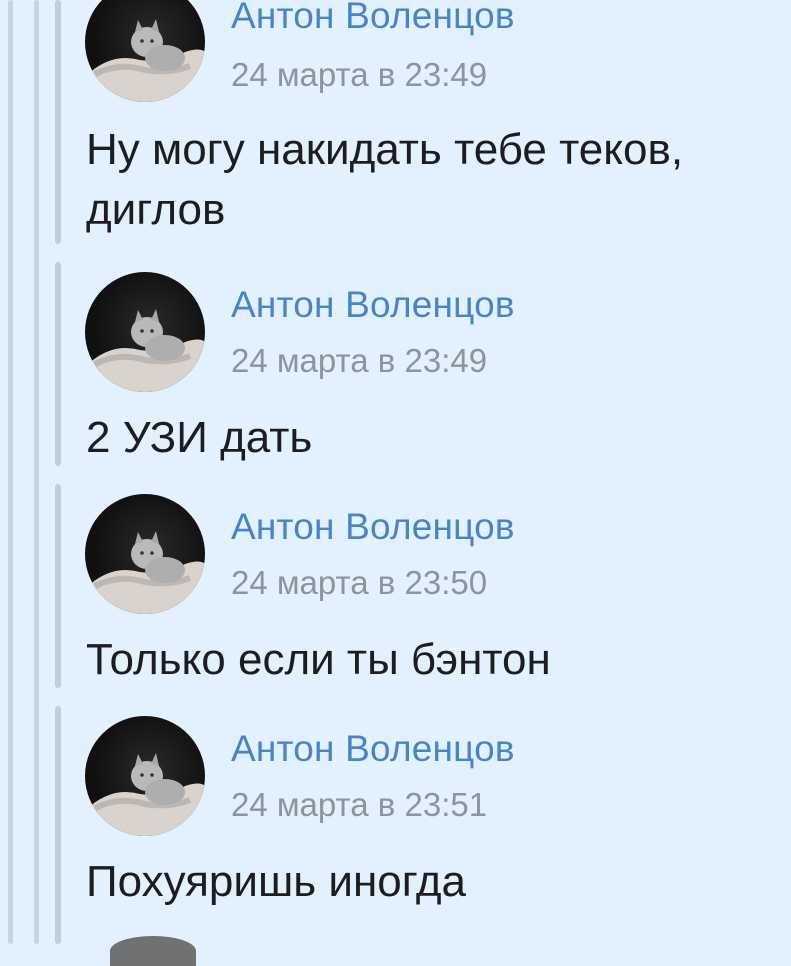 The height and width of the screenshot is (966, 791). I want to click on comment-text: 2 УЗИ дать, so click(199, 437).